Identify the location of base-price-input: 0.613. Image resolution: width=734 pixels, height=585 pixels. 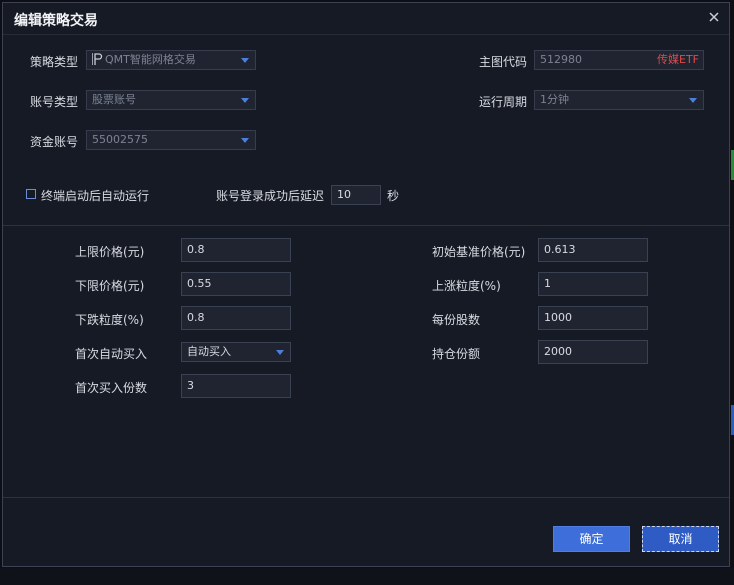
(593, 250).